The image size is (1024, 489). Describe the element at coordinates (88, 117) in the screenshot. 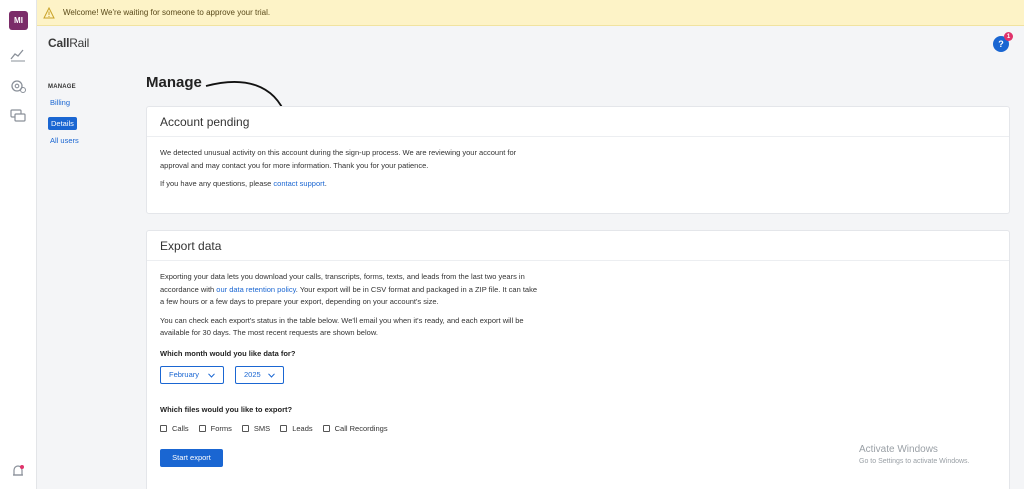

I see `manage-subnav: MANAGE Billing Details All users` at that location.